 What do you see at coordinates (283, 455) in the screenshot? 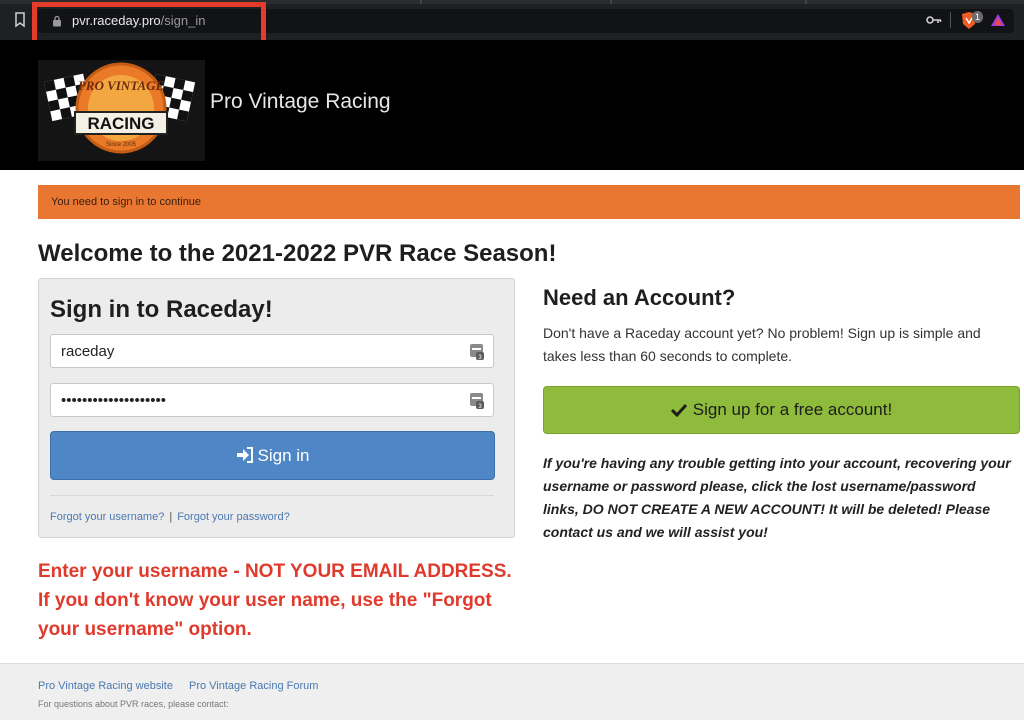
I see `sign-in-label: Sign in` at bounding box center [283, 455].